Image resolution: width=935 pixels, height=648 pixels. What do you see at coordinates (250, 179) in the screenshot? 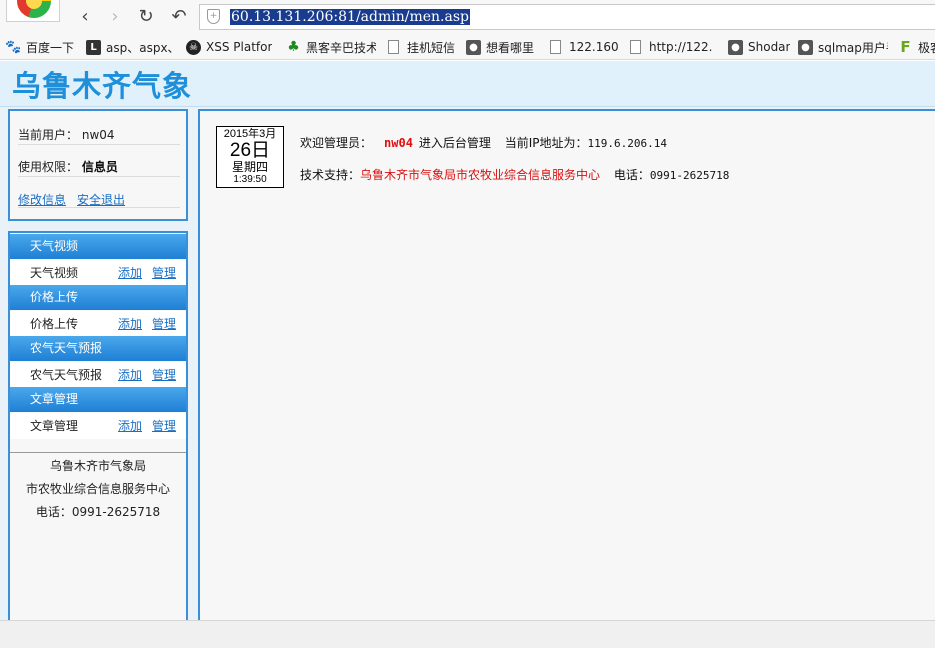
I see `date-time: 1:39:50` at bounding box center [250, 179].